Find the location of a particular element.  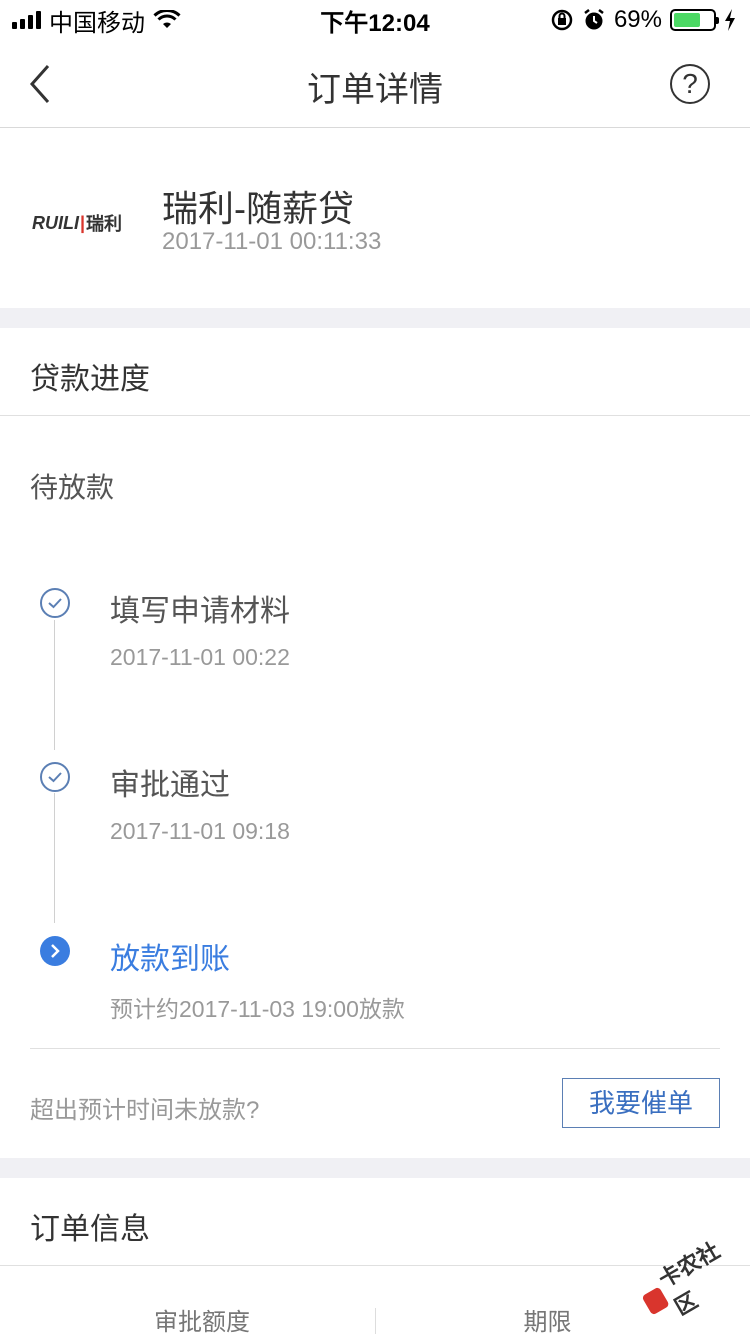

step-active-icon is located at coordinates (55, 951).